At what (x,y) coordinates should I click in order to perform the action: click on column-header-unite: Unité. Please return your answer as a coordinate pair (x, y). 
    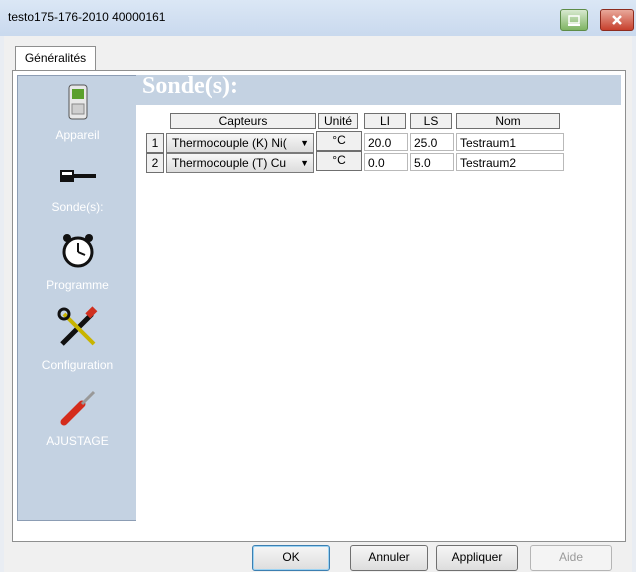
    Looking at the image, I should click on (338, 121).